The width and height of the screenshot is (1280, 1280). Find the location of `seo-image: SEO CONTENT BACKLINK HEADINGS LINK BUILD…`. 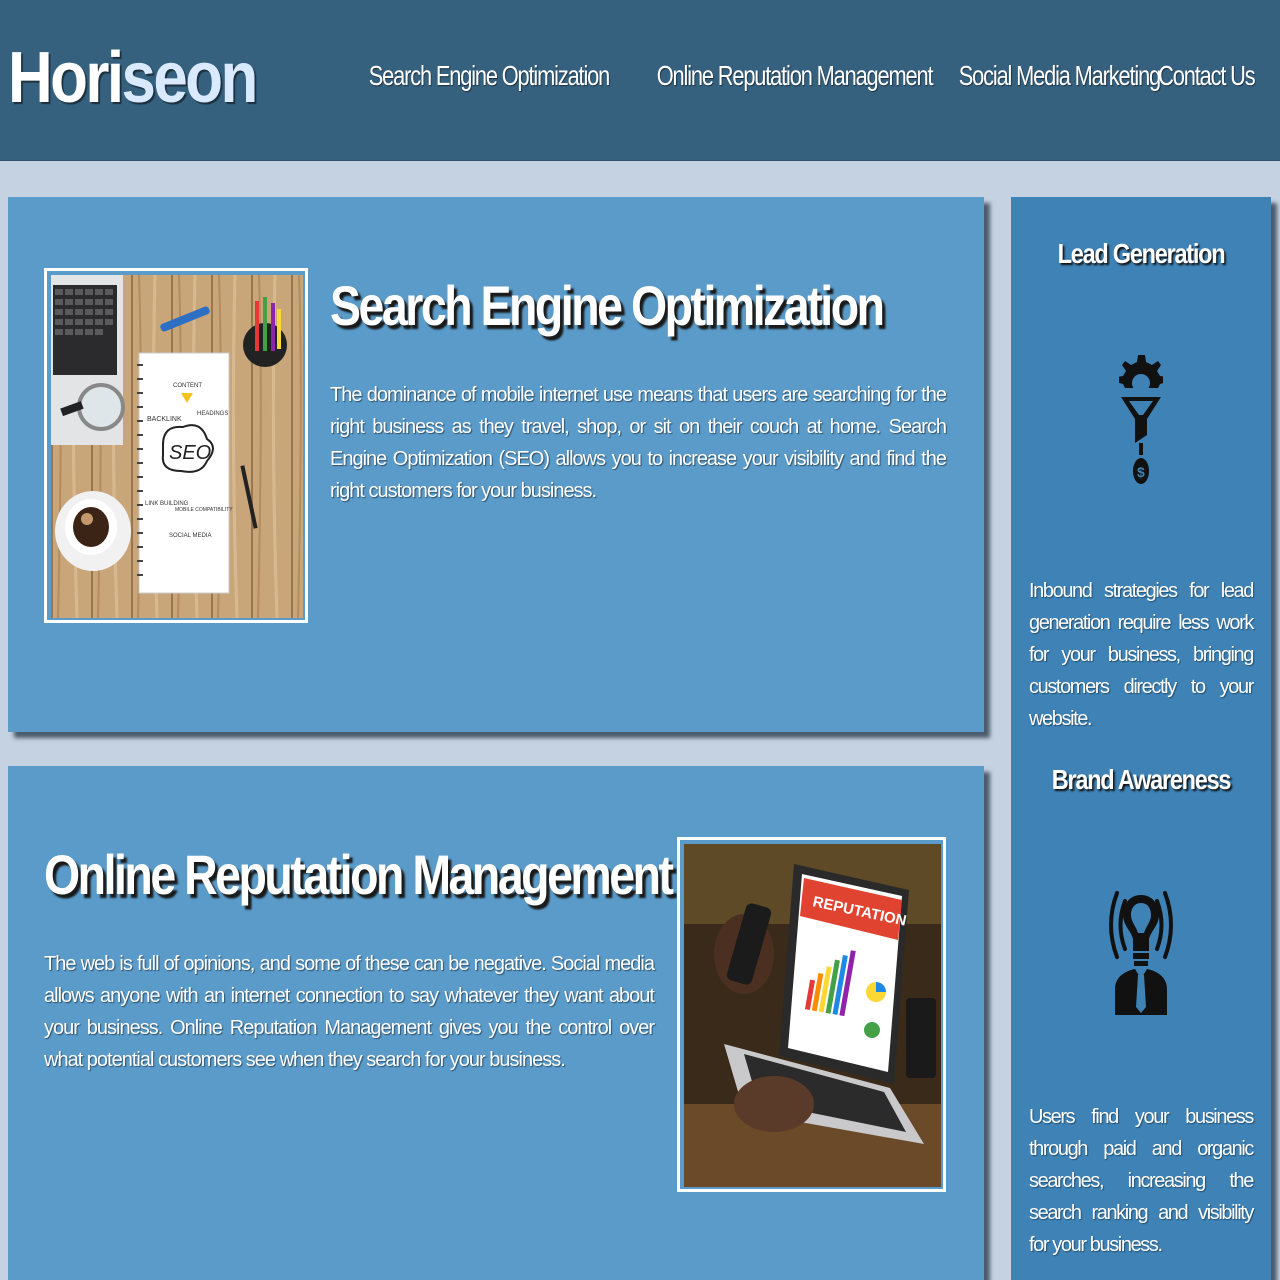

seo-image: SEO CONTENT BACKLINK HEADINGS LINK BUILD… is located at coordinates (176, 445).